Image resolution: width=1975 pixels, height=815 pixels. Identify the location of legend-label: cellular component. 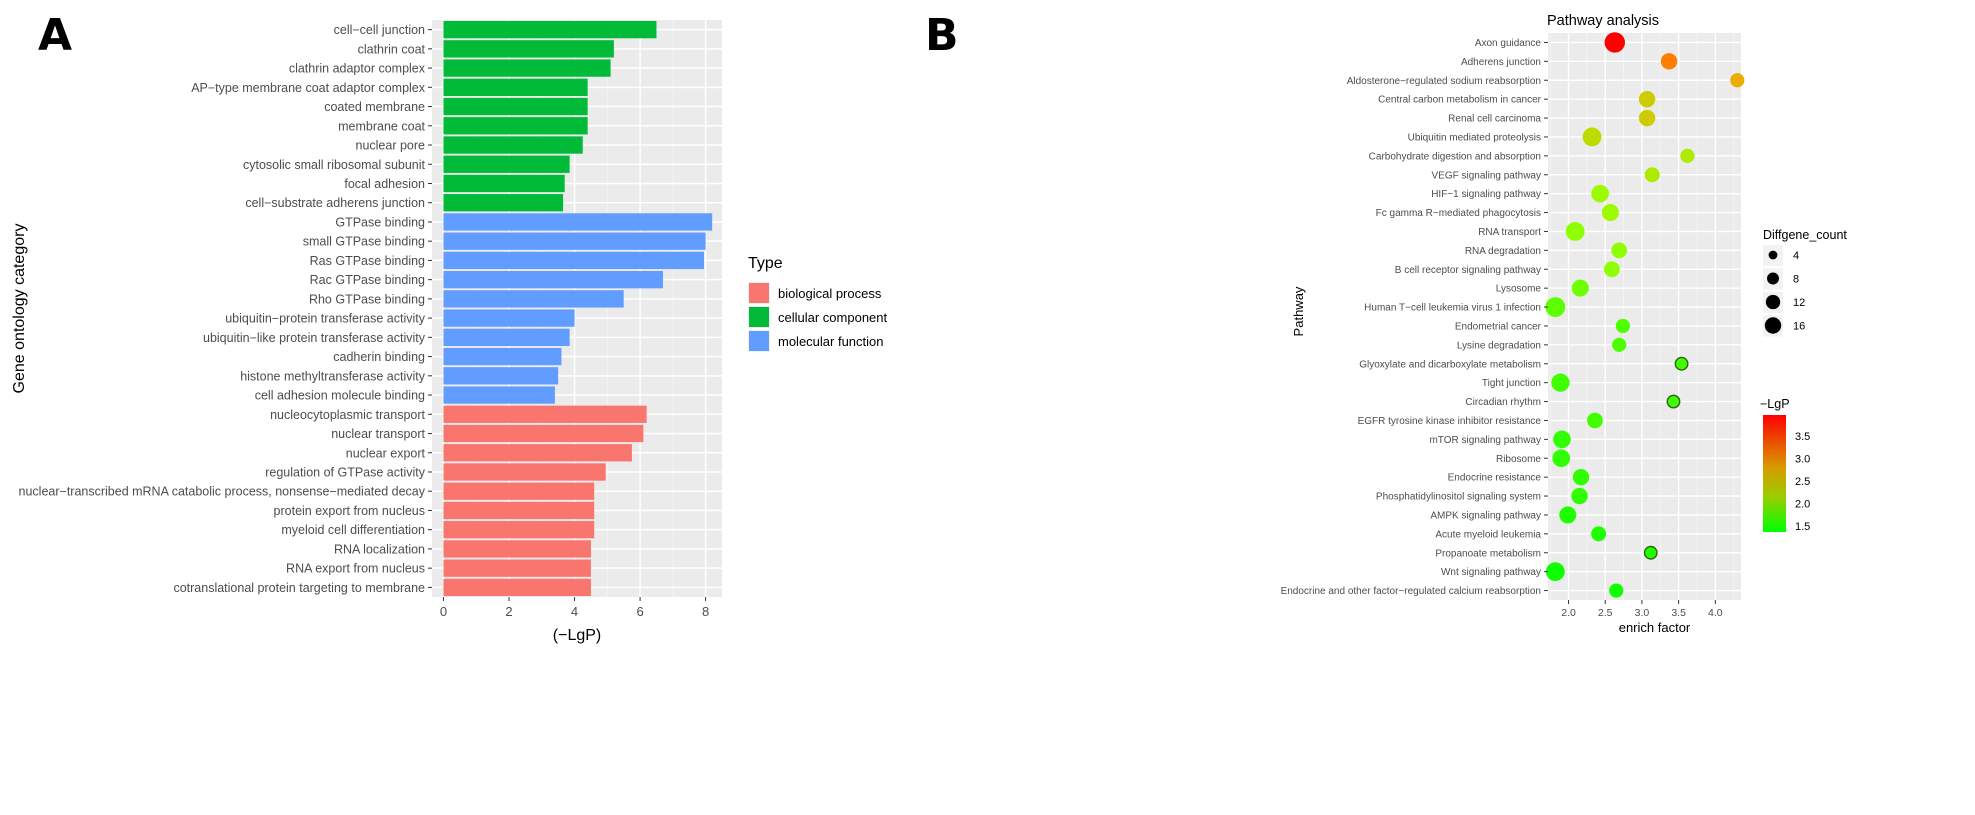
(833, 317).